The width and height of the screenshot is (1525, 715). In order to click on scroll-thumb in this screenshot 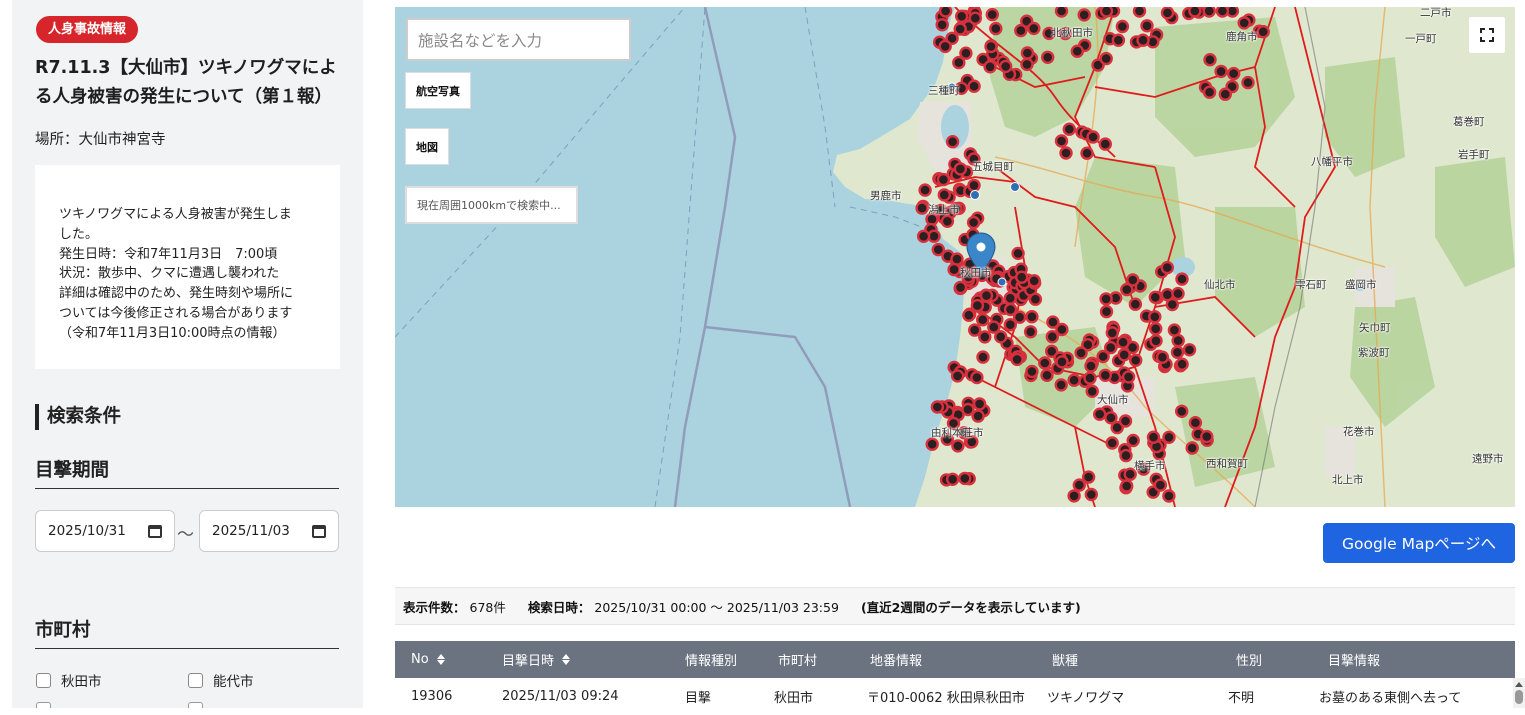, I will do `click(1519, 697)`.